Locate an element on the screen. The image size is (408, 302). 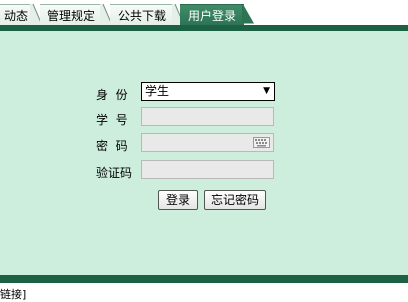
password-label-text: 密 码 is located at coordinates (112, 146).